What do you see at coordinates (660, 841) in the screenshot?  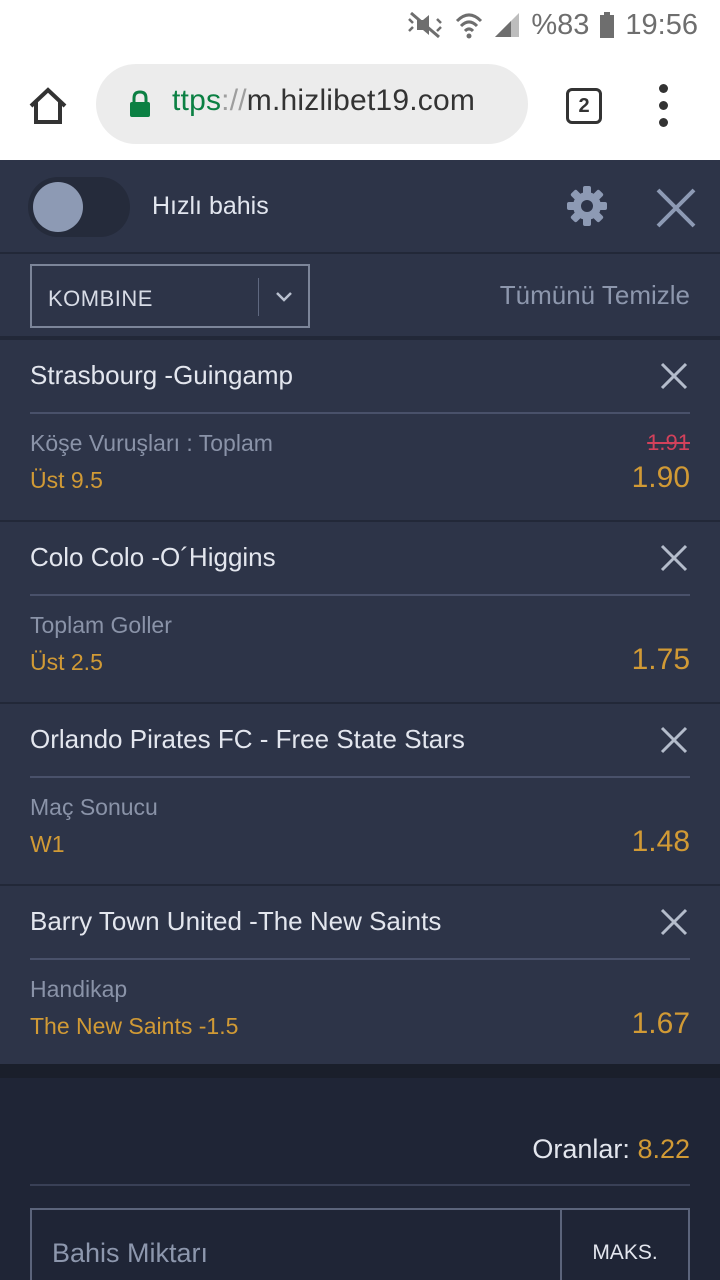 I see `odd-value: 1.48` at bounding box center [660, 841].